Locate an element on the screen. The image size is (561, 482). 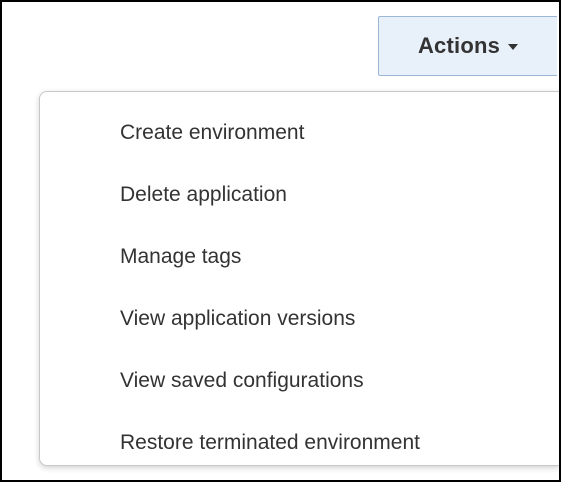
menu-item-restore-terminated-environment: Restore terminated environment is located at coordinates (299, 451).